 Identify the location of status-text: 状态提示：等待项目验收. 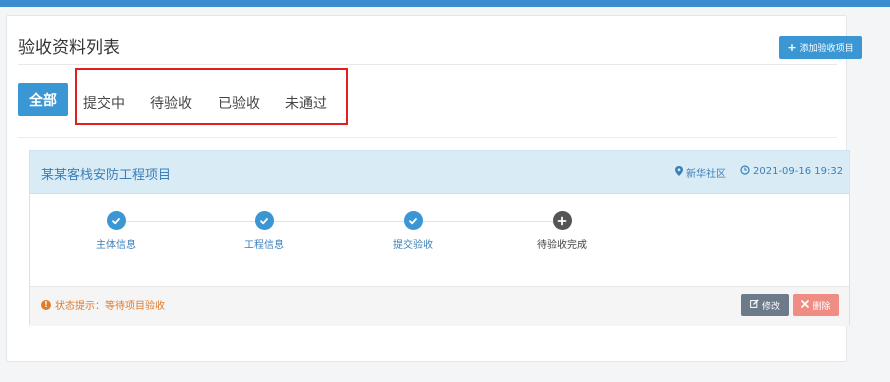
(110, 306).